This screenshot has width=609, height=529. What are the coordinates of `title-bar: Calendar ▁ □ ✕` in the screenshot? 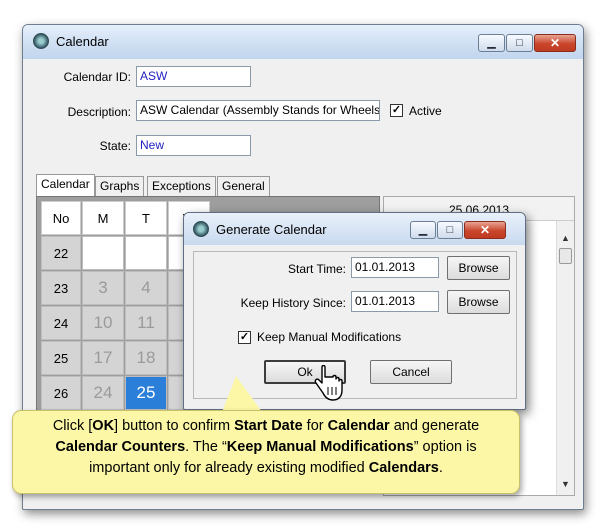 It's located at (303, 42).